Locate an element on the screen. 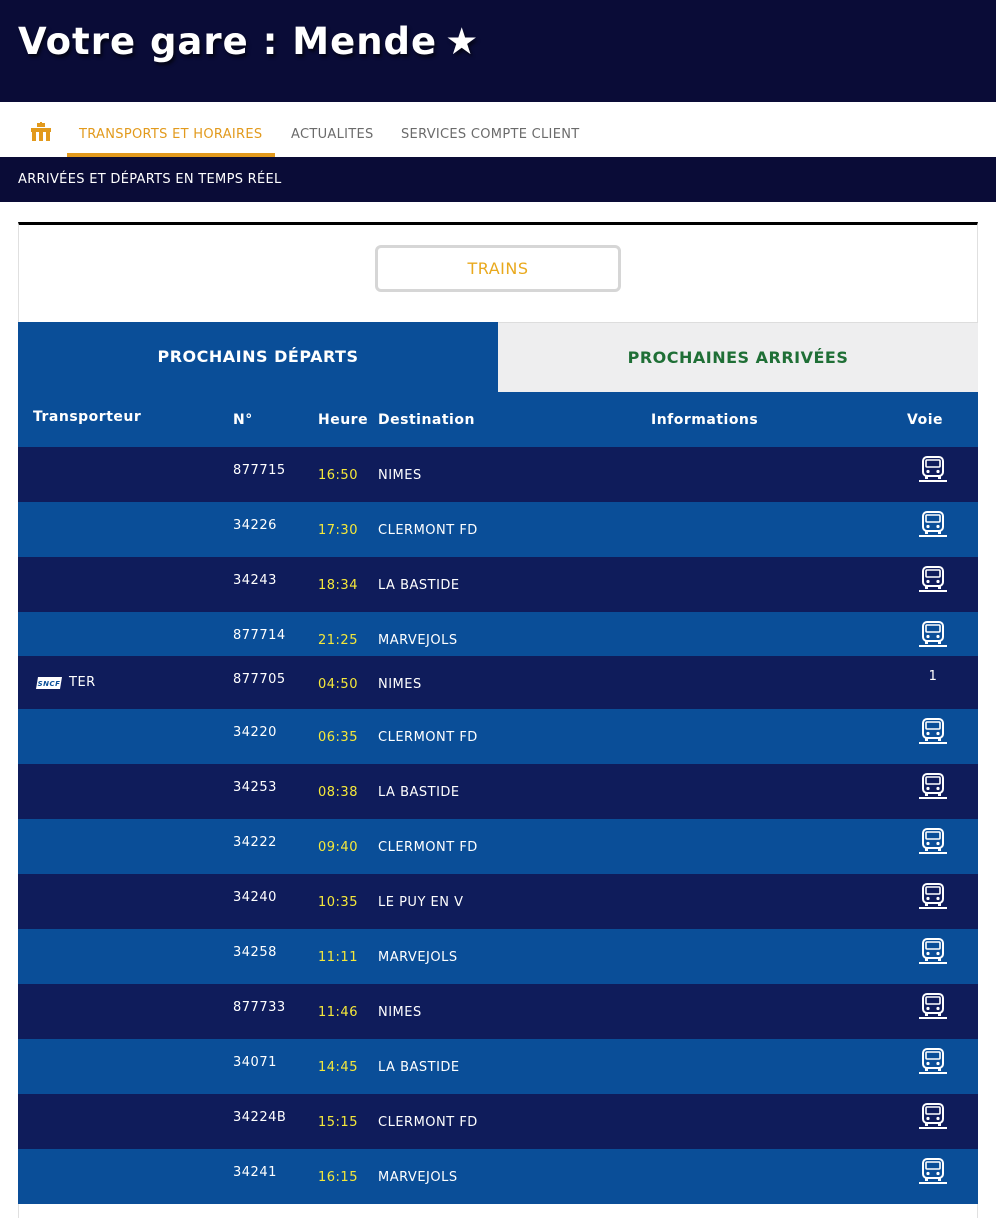  nav-tab-services: SERVICES COMPTE CLIENT is located at coordinates (490, 134).